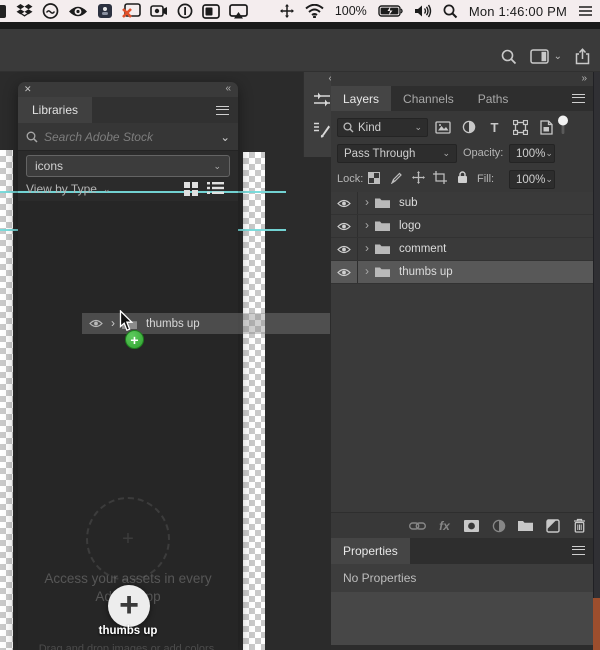  What do you see at coordinates (300, 25) in the screenshot?
I see `window-chrome-strip` at bounding box center [300, 25].